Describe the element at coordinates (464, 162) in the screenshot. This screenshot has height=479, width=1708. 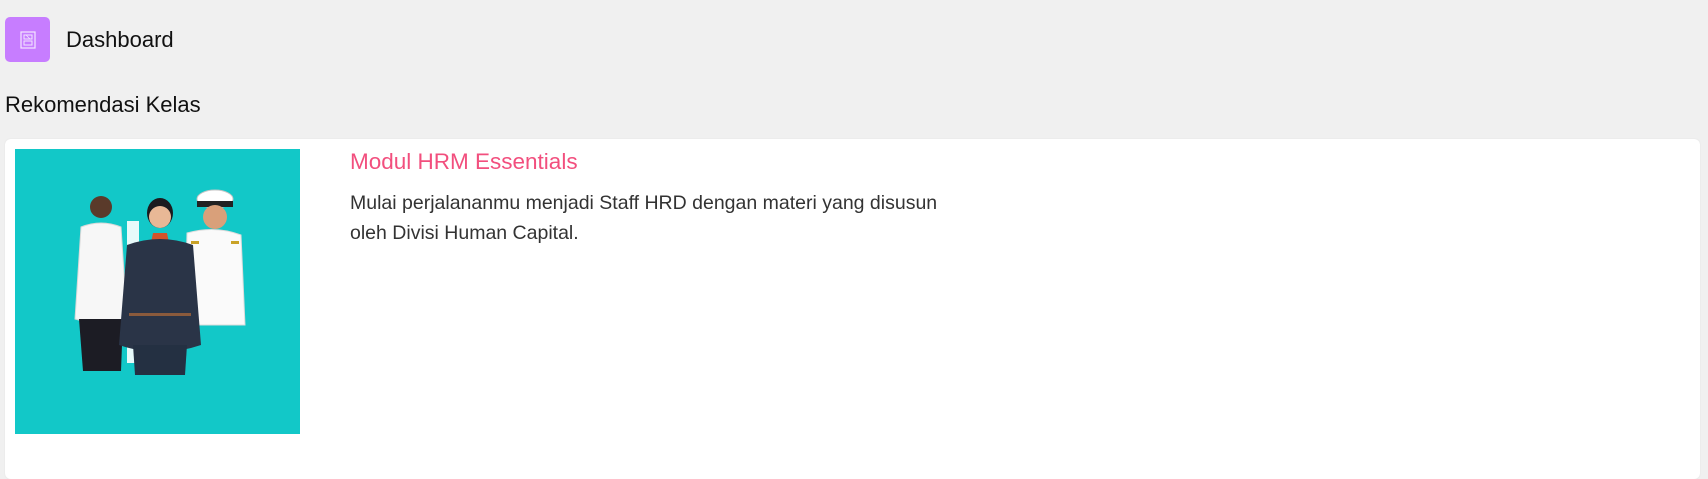
I see `course-title: Modul HRM Essentials` at that location.